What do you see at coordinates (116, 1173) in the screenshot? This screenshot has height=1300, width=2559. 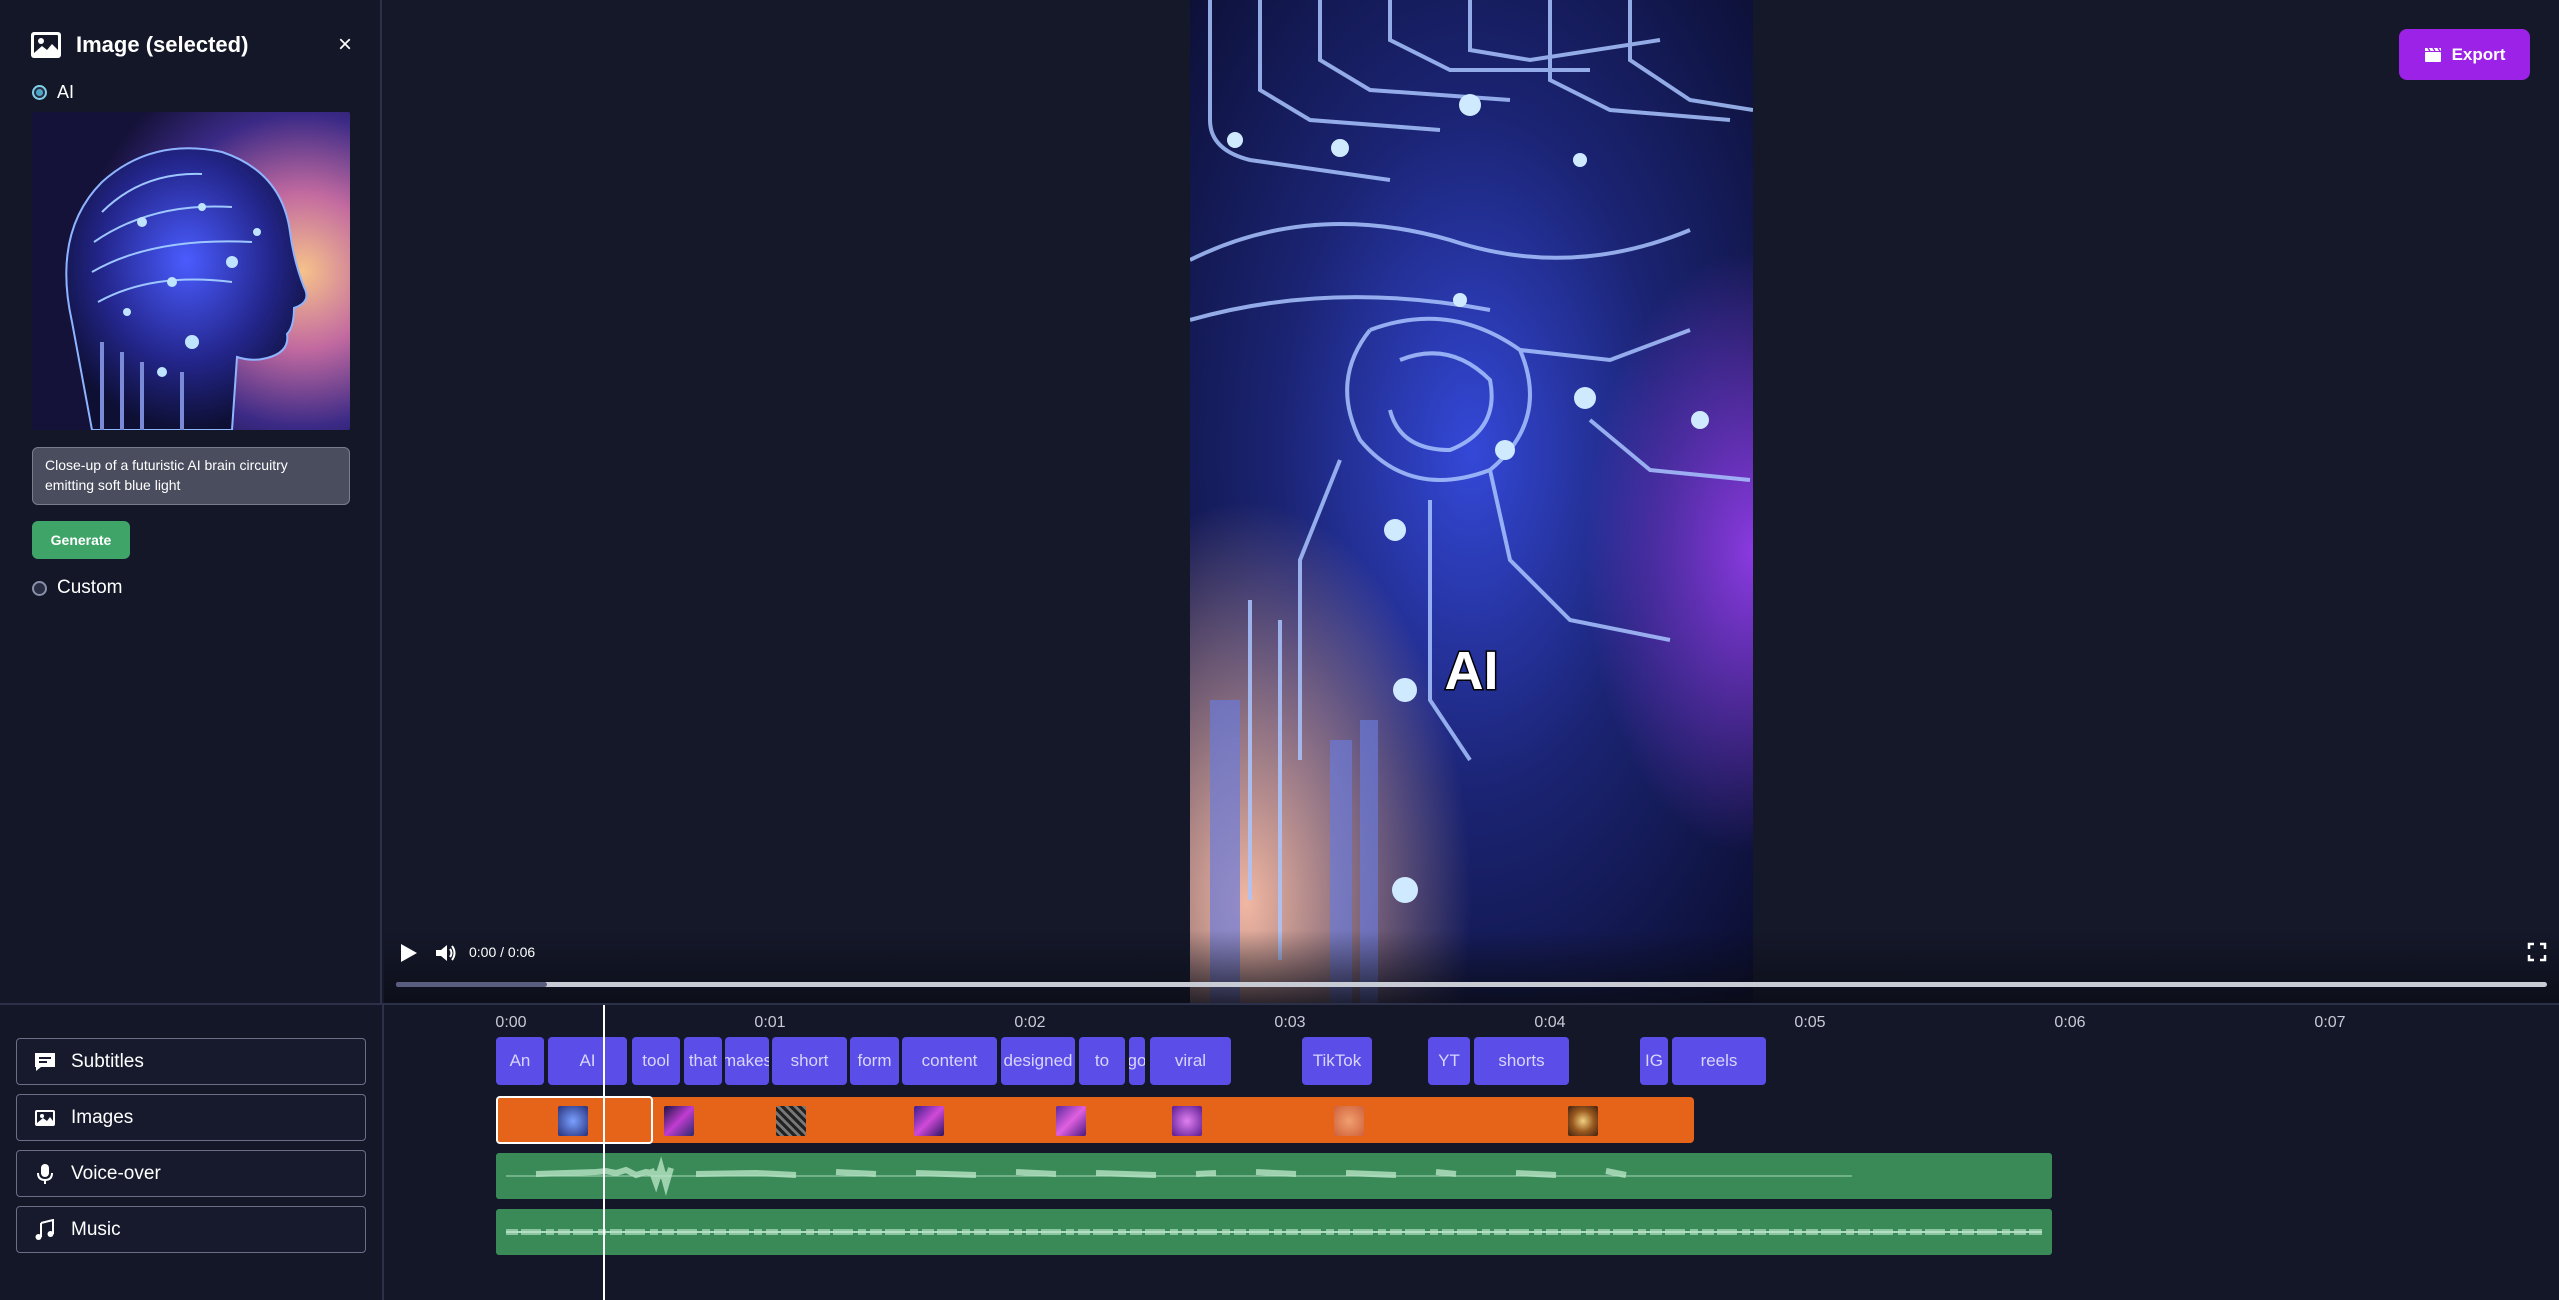 I see `voice-over-track-label: Voice-over` at bounding box center [116, 1173].